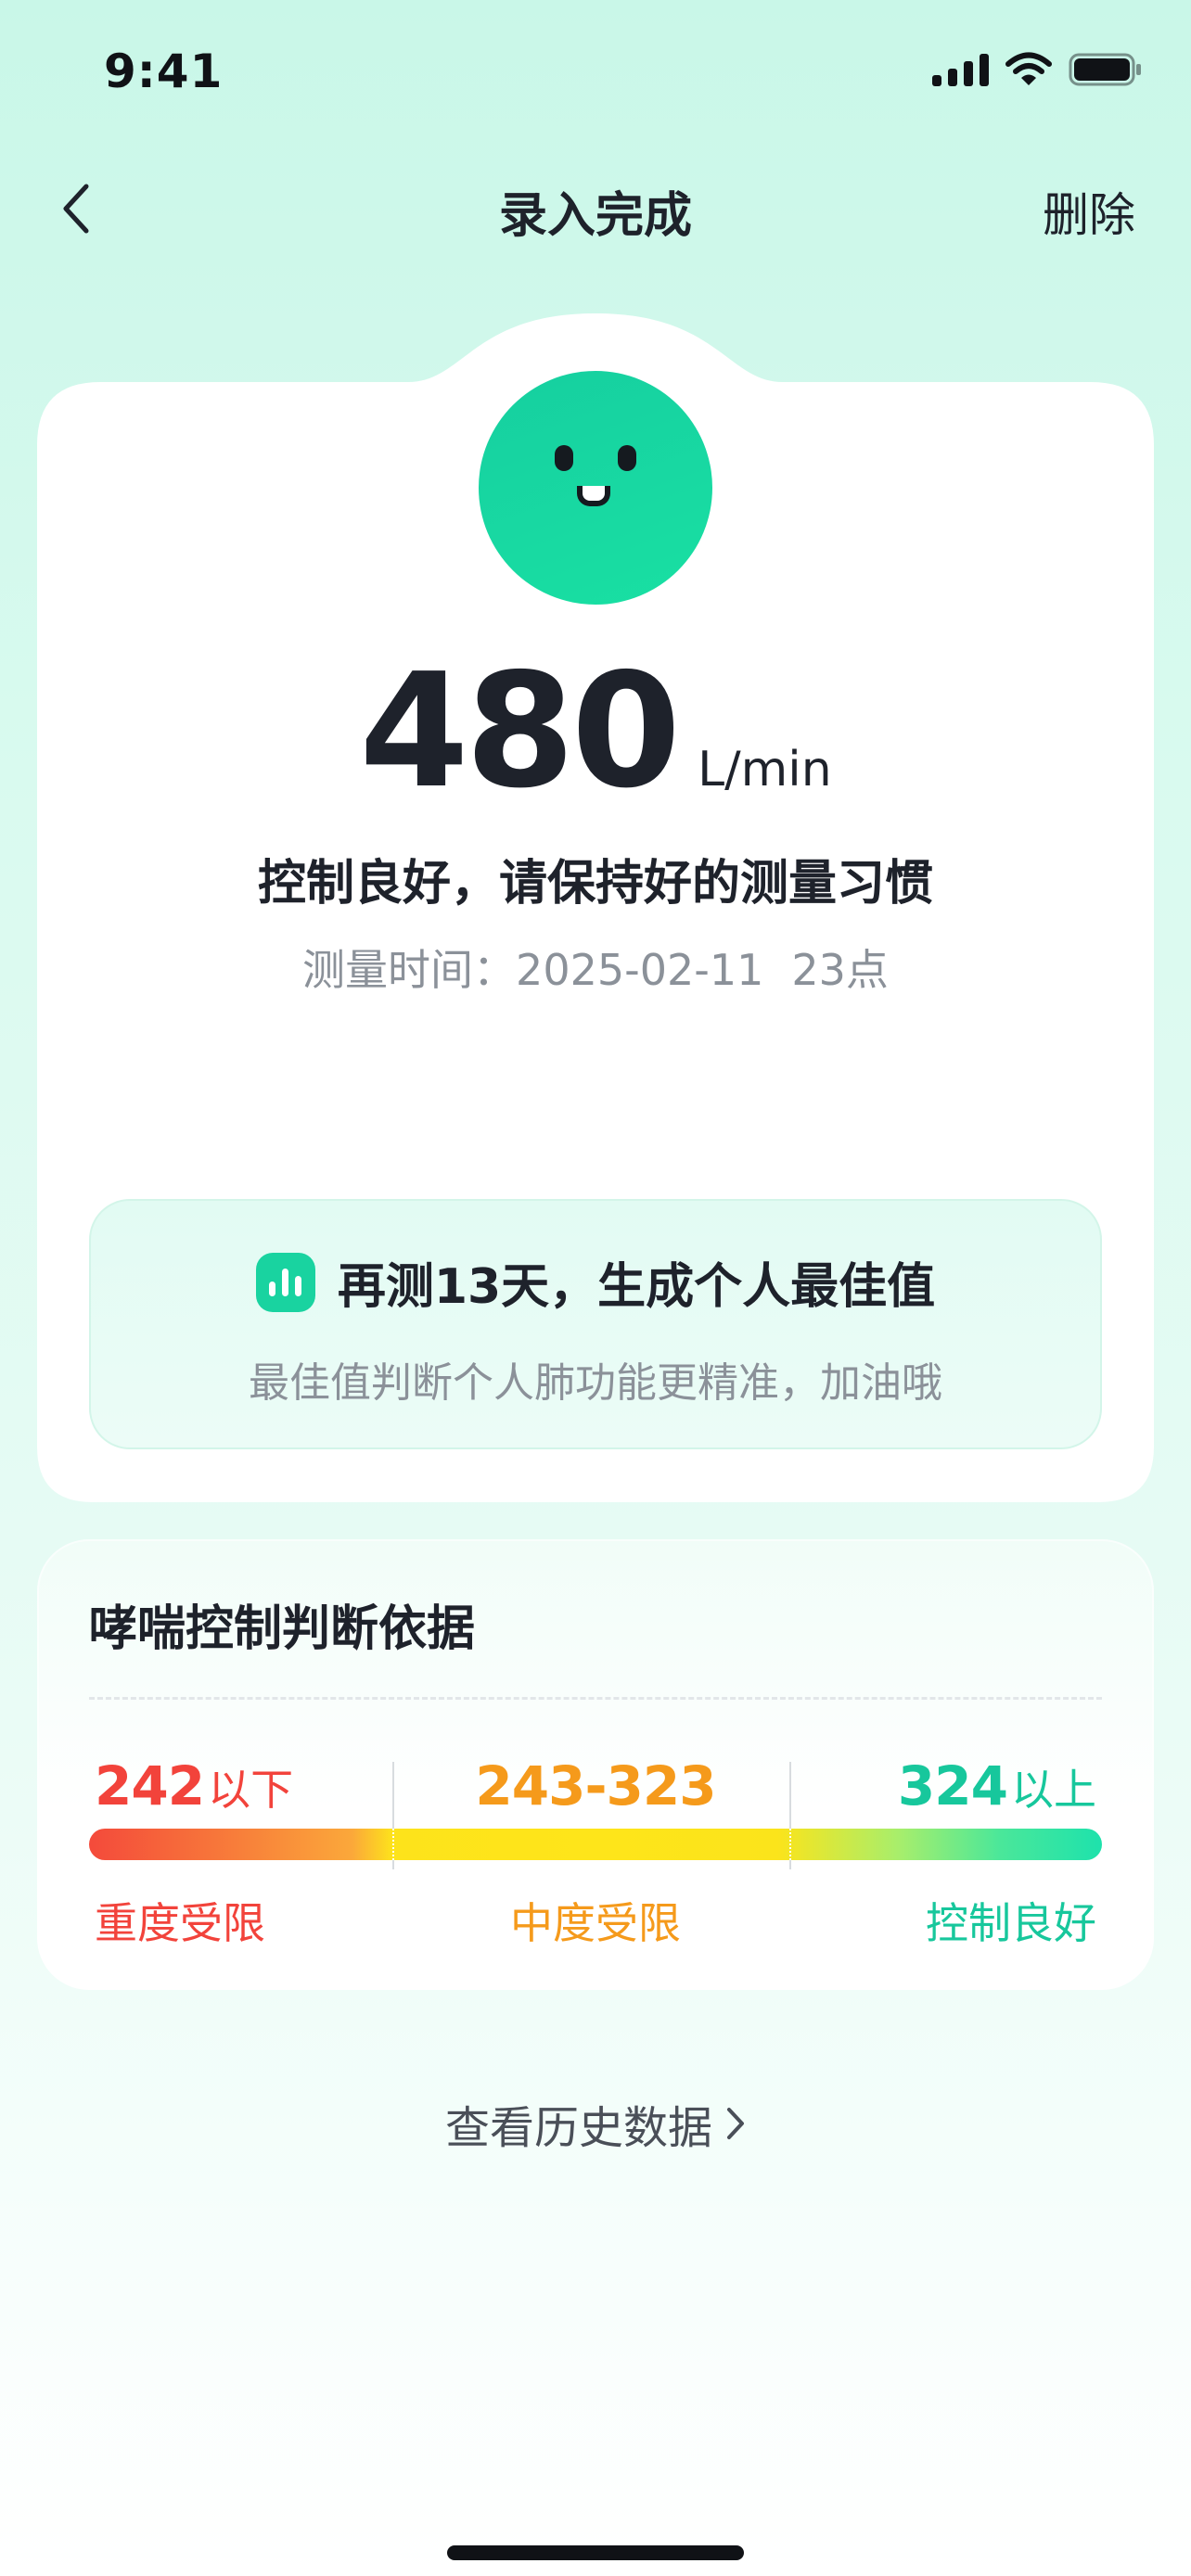  What do you see at coordinates (735, 2124) in the screenshot?
I see `chevron-right-icon` at bounding box center [735, 2124].